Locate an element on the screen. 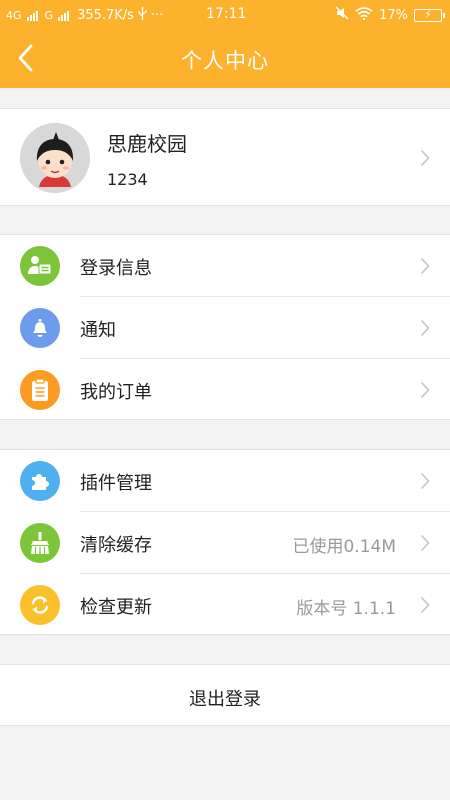 Image resolution: width=450 pixels, height=800 pixels. version-value: 版本号 1.1.1 is located at coordinates (346, 609).